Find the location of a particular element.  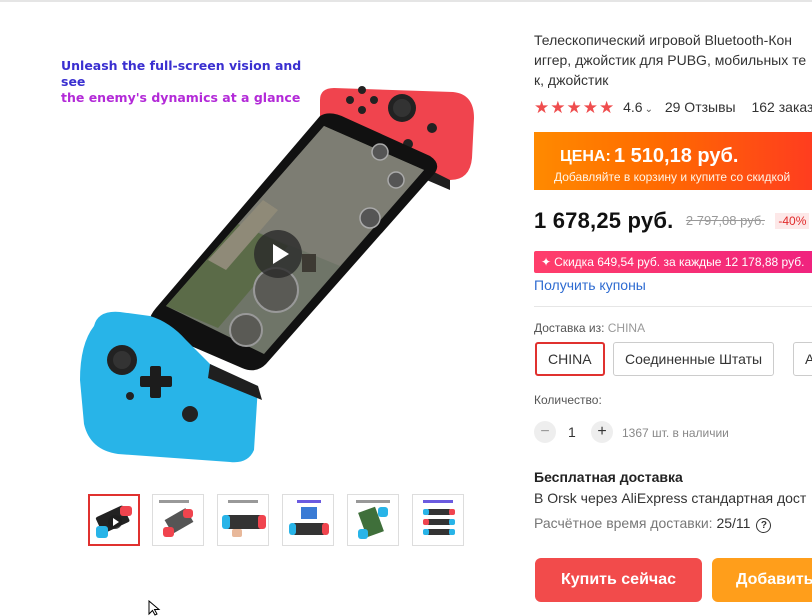

thumbnail-strip is located at coordinates (278, 522).